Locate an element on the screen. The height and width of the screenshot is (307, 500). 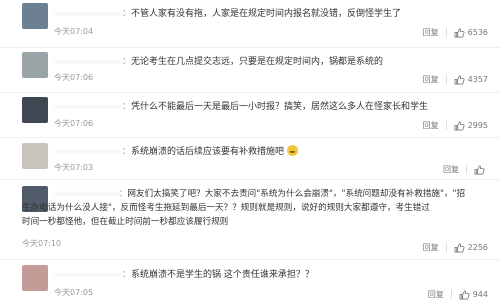
comment-actions: 回复 4357 is located at coordinates (455, 79).